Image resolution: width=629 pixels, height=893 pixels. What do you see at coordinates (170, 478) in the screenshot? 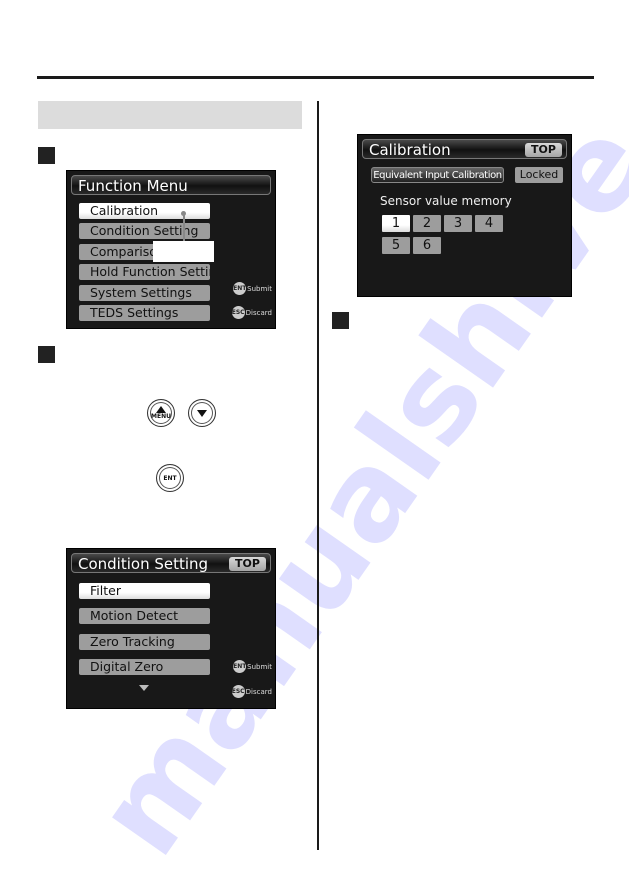
I see `enter-key-icon: ENT` at bounding box center [170, 478].